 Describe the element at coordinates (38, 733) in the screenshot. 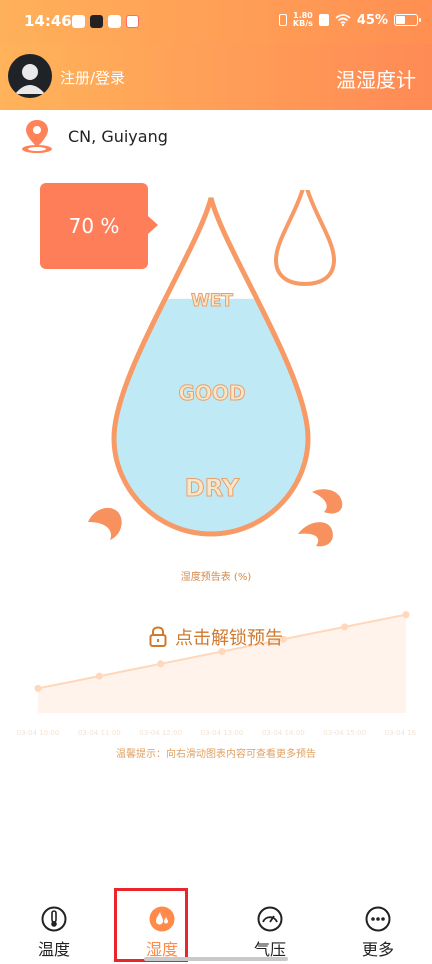

I see `forecast-x-tick: 03-04 10:00` at that location.